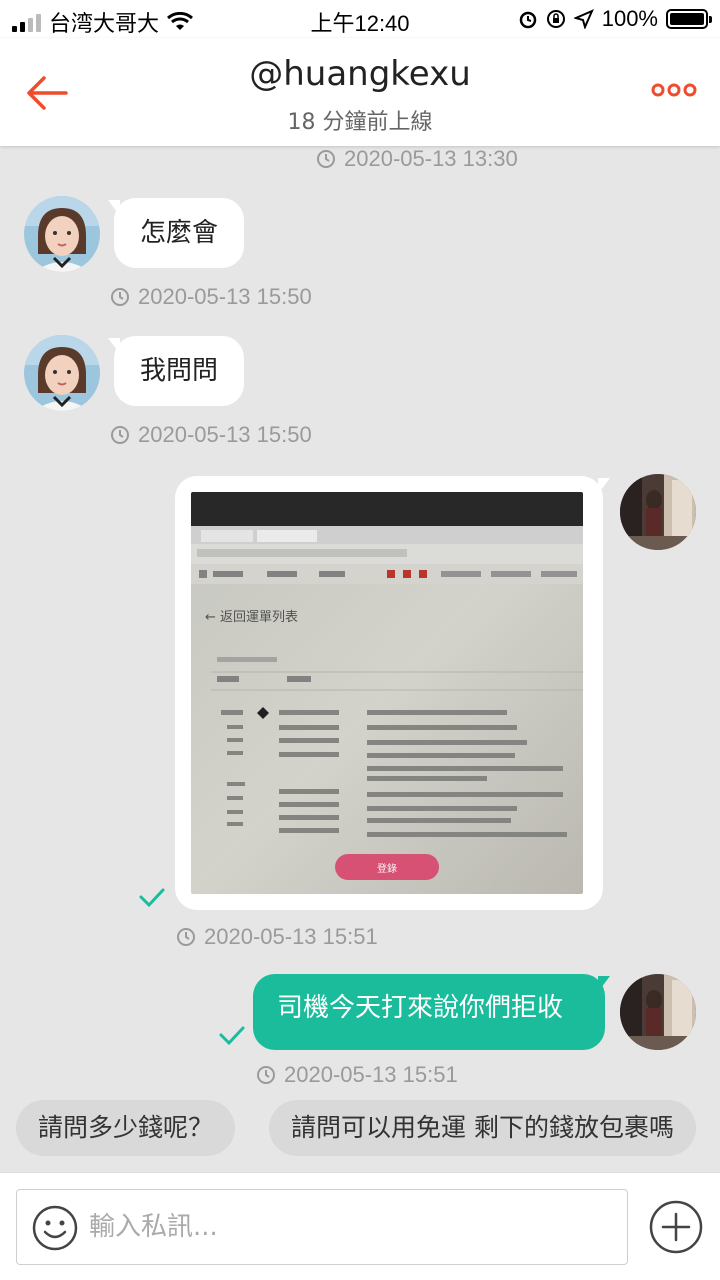  What do you see at coordinates (689, 19) in the screenshot?
I see `battery-icon` at bounding box center [689, 19].